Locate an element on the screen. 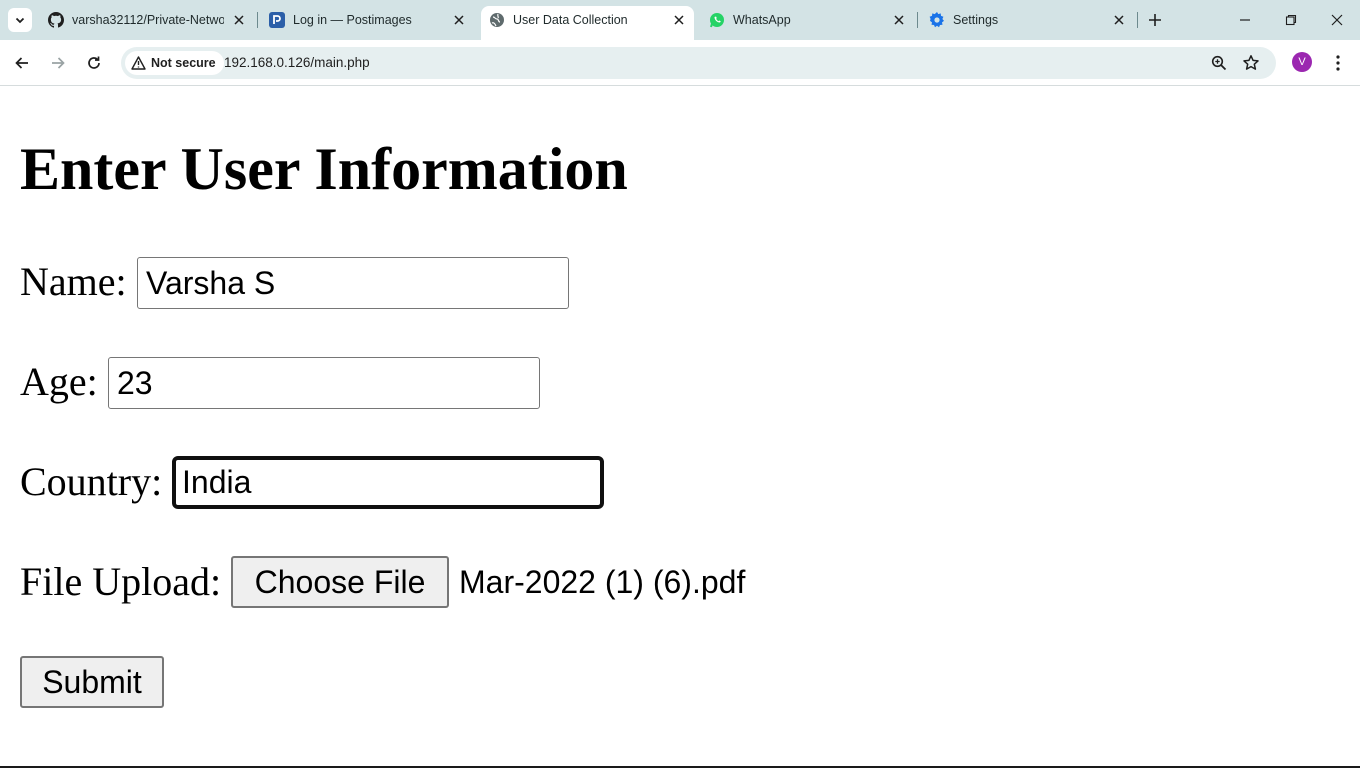 This screenshot has height=768, width=1360. age-field is located at coordinates (324, 383).